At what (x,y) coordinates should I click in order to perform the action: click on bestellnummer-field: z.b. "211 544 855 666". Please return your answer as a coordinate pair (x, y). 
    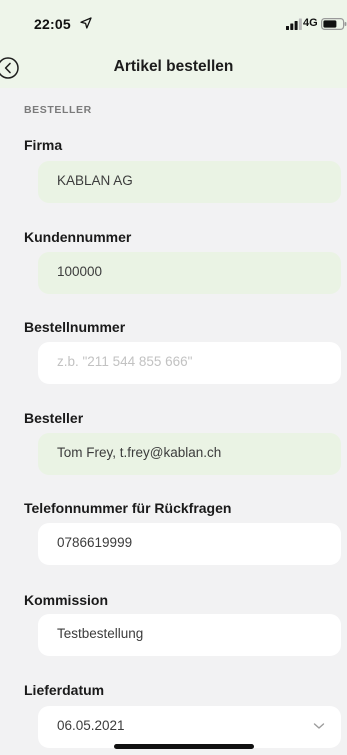
    Looking at the image, I should click on (189, 363).